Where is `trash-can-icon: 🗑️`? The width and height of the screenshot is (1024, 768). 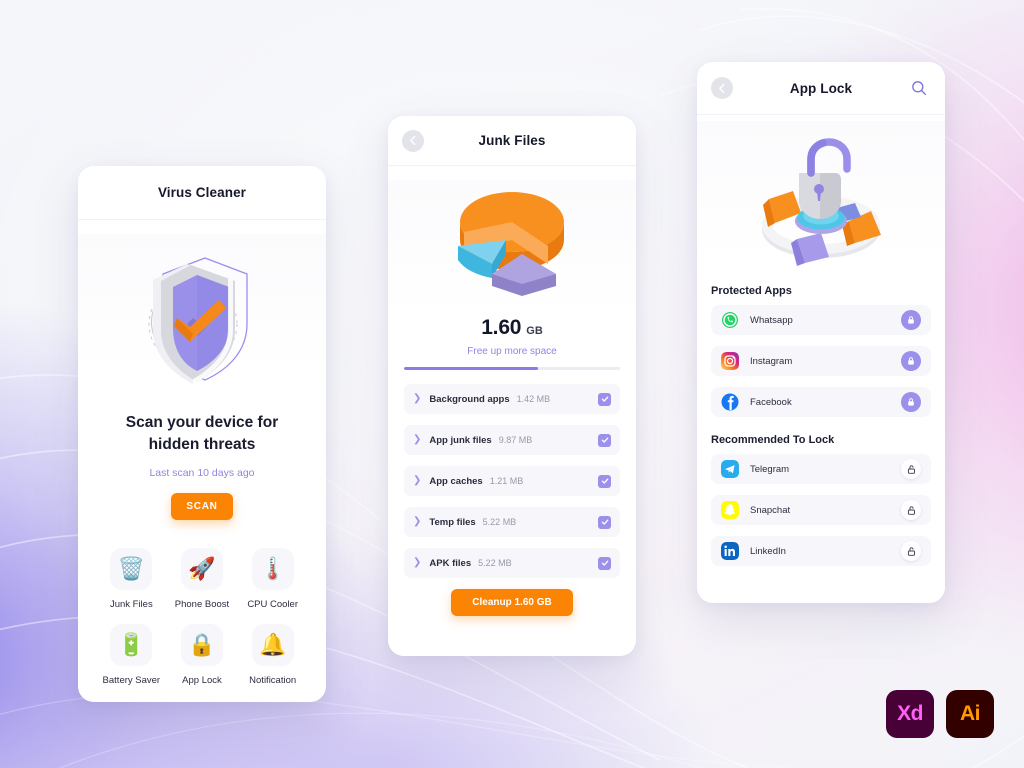 trash-can-icon: 🗑️ is located at coordinates (131, 569).